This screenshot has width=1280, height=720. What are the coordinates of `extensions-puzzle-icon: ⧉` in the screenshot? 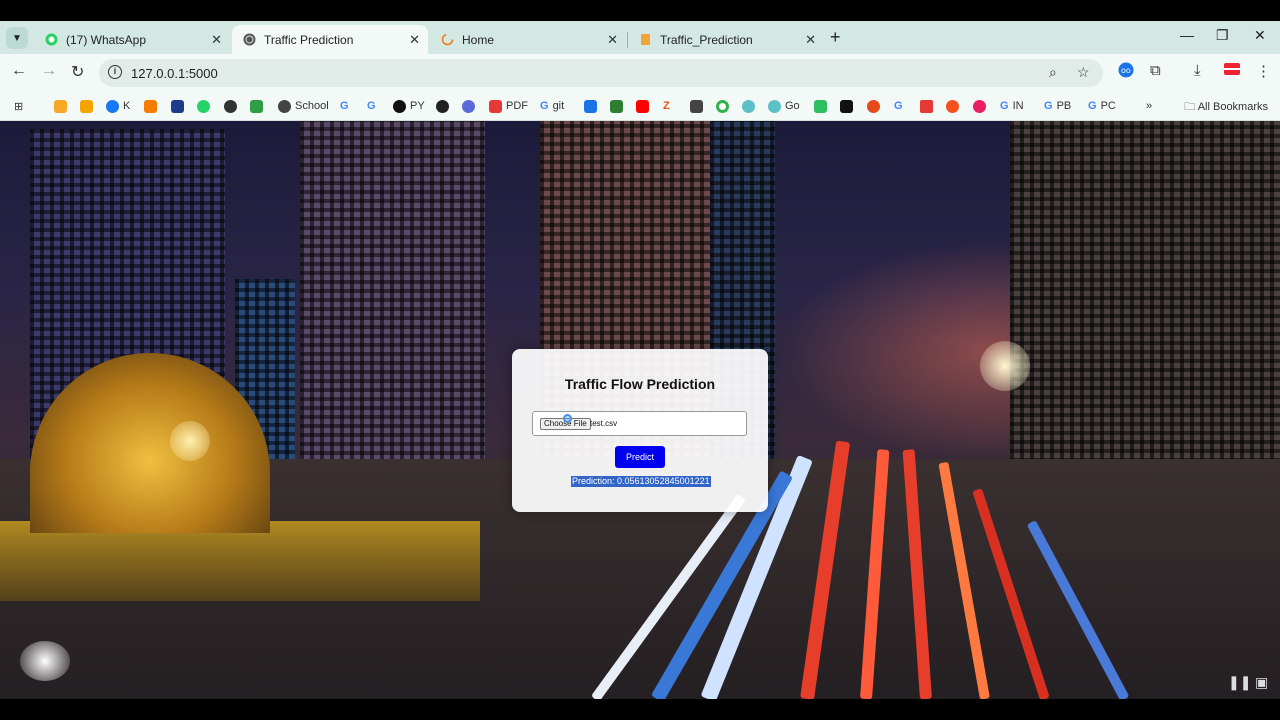 It's located at (1155, 70).